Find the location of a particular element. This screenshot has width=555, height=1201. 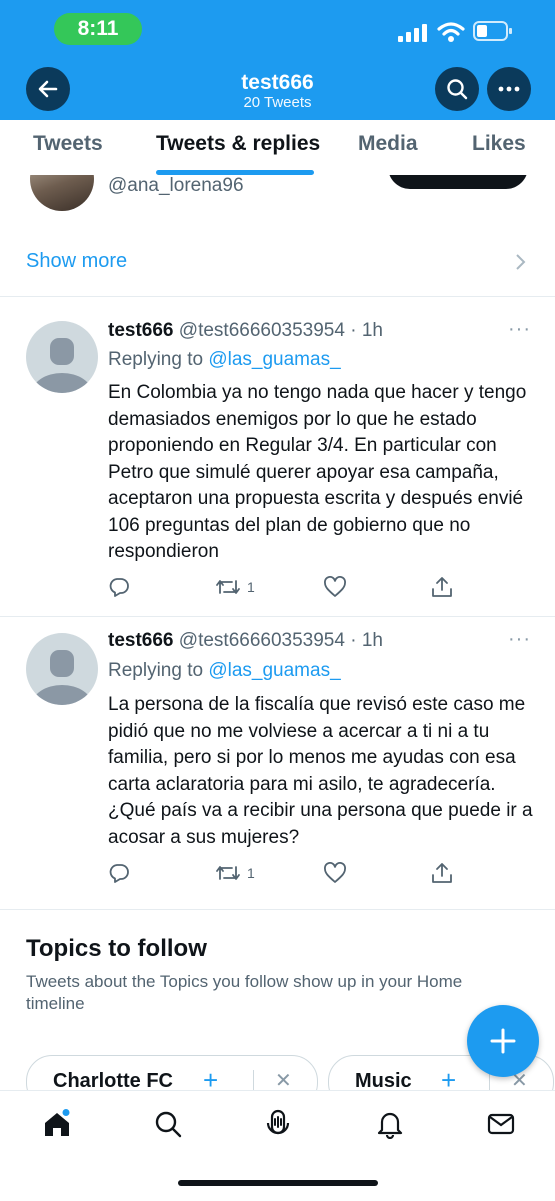

nav-home is located at coordinates (57, 1124).